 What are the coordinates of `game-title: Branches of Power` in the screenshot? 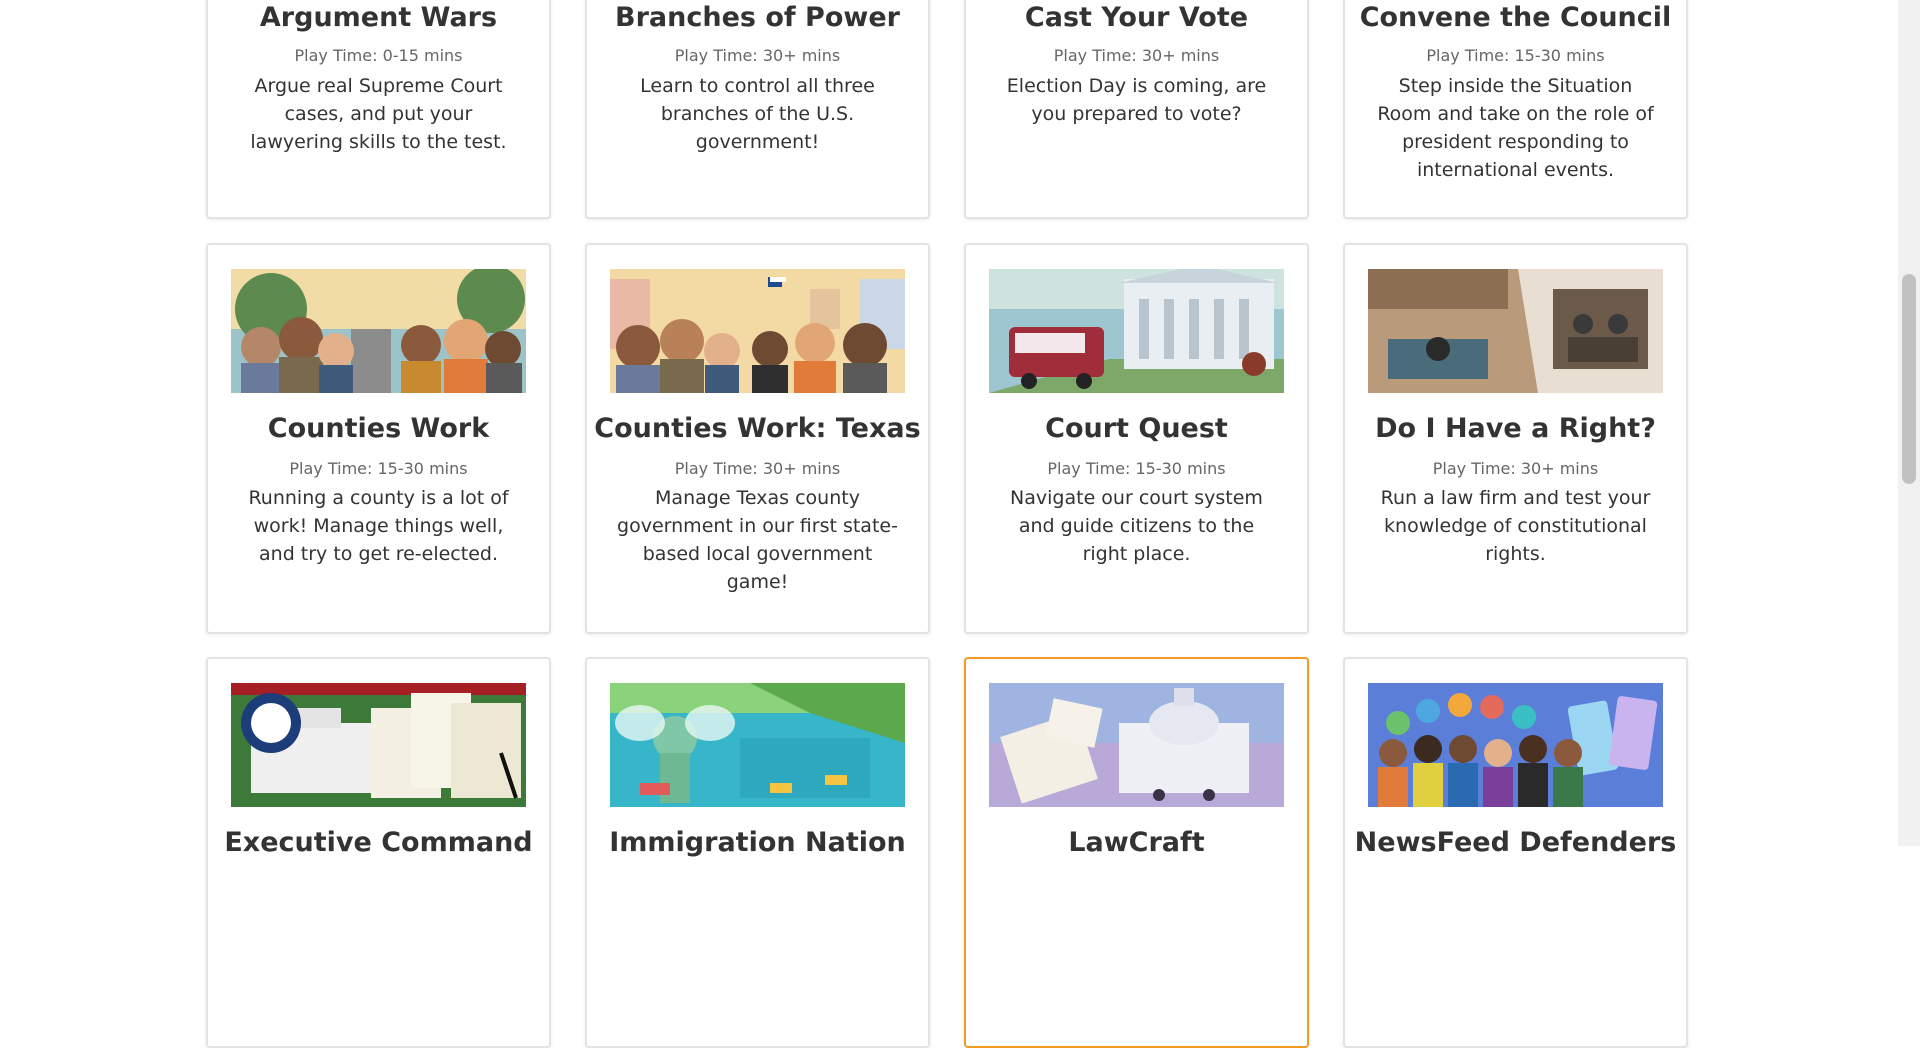 It's located at (757, 18).